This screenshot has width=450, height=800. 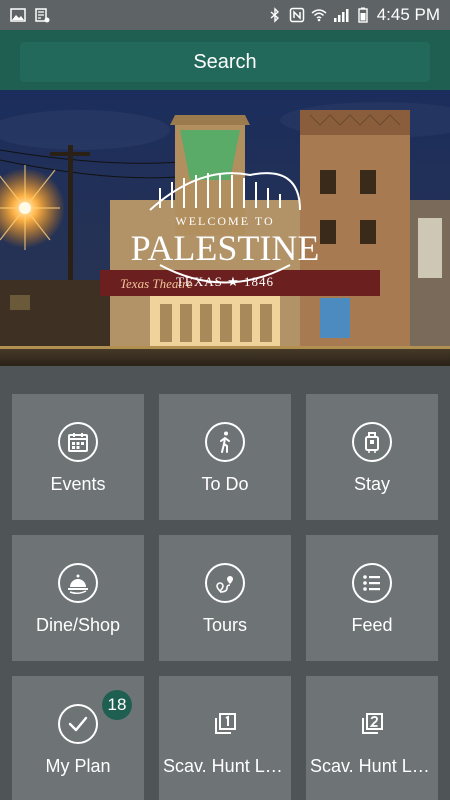 I want to click on status-bar: 4:45 PM, so click(x=225, y=15).